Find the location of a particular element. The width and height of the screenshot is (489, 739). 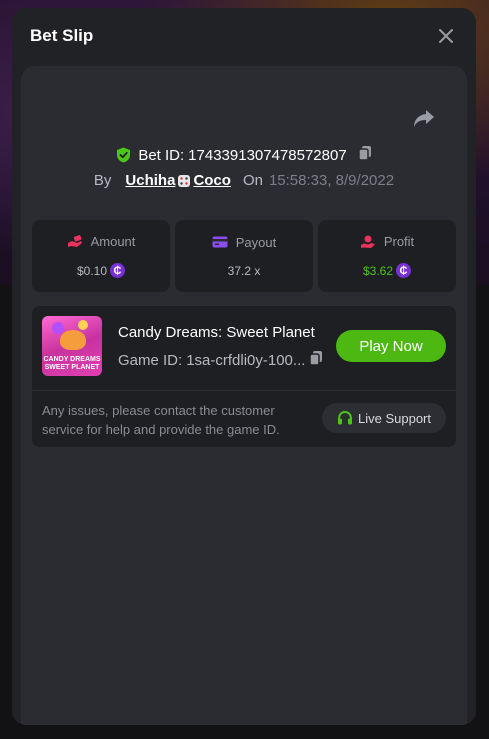

stat-profit-header: Profit is located at coordinates (387, 241).